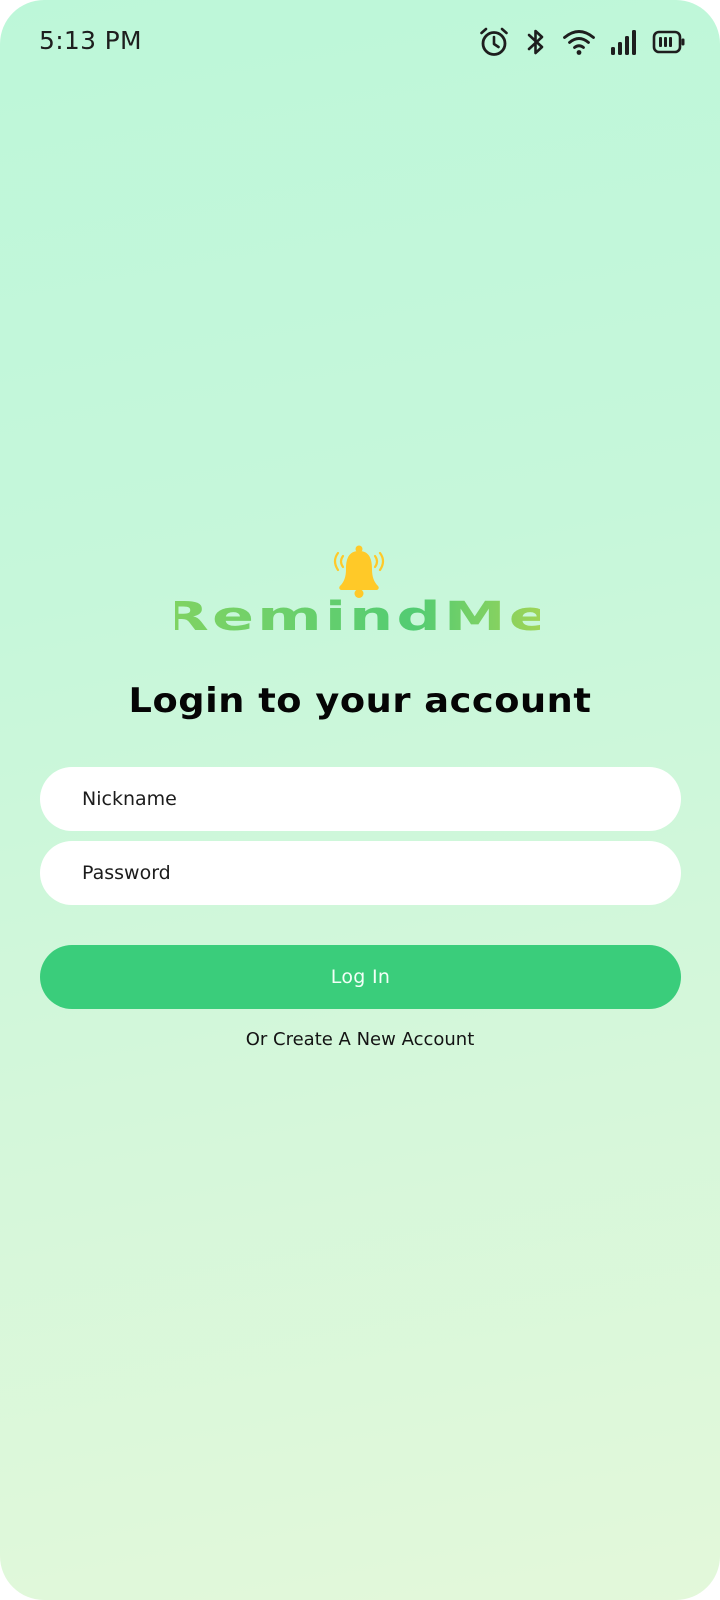 This screenshot has height=1600, width=720. What do you see at coordinates (360, 977) in the screenshot?
I see `login-button: Log In` at bounding box center [360, 977].